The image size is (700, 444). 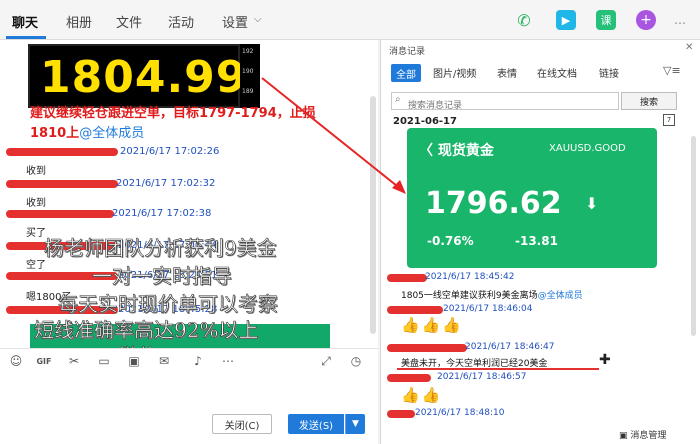 I want to click on promo-watermark-line: 短线准确率高达92%以上, so click(x=146, y=330).